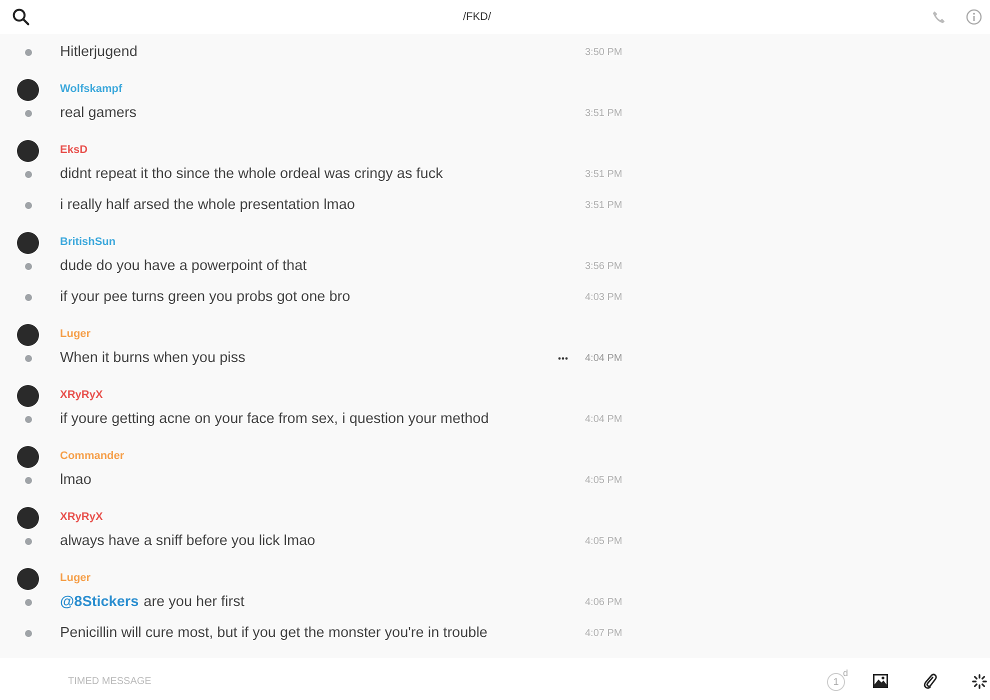 Image resolution: width=990 pixels, height=700 pixels. I want to click on message-text: always have a sniff before you lick lmao, so click(188, 541).